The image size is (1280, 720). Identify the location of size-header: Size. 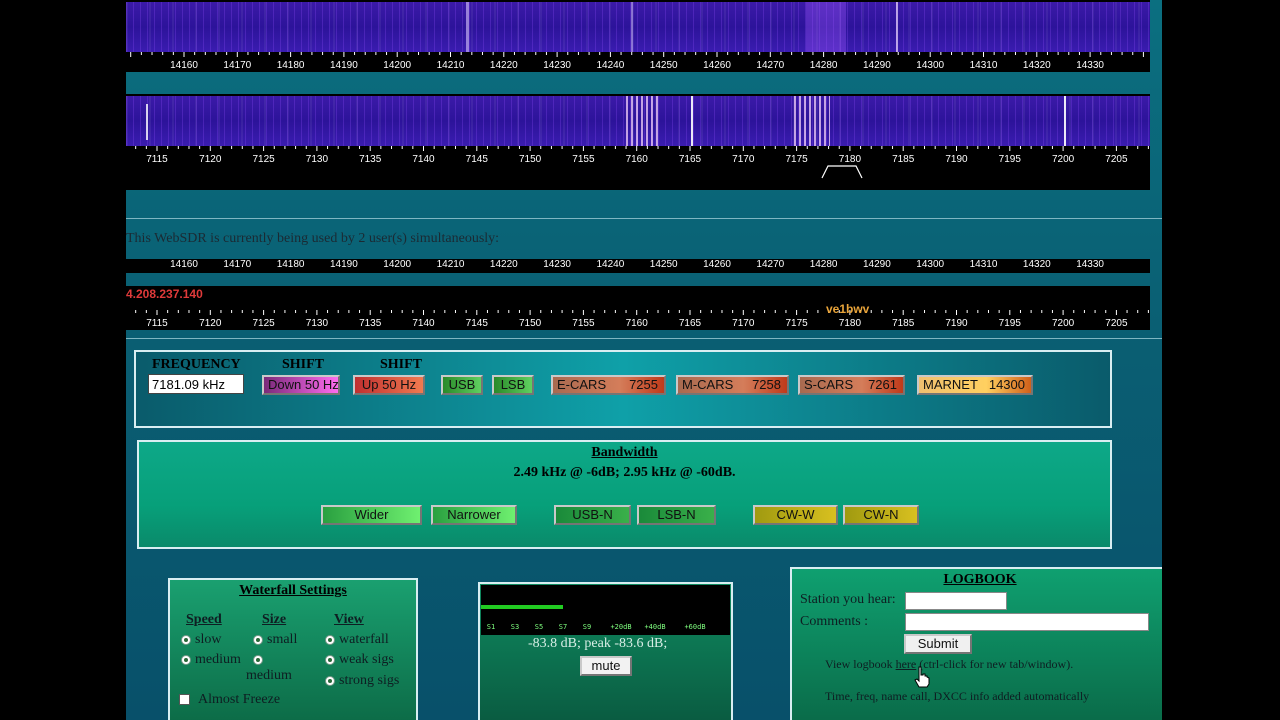
(274, 619).